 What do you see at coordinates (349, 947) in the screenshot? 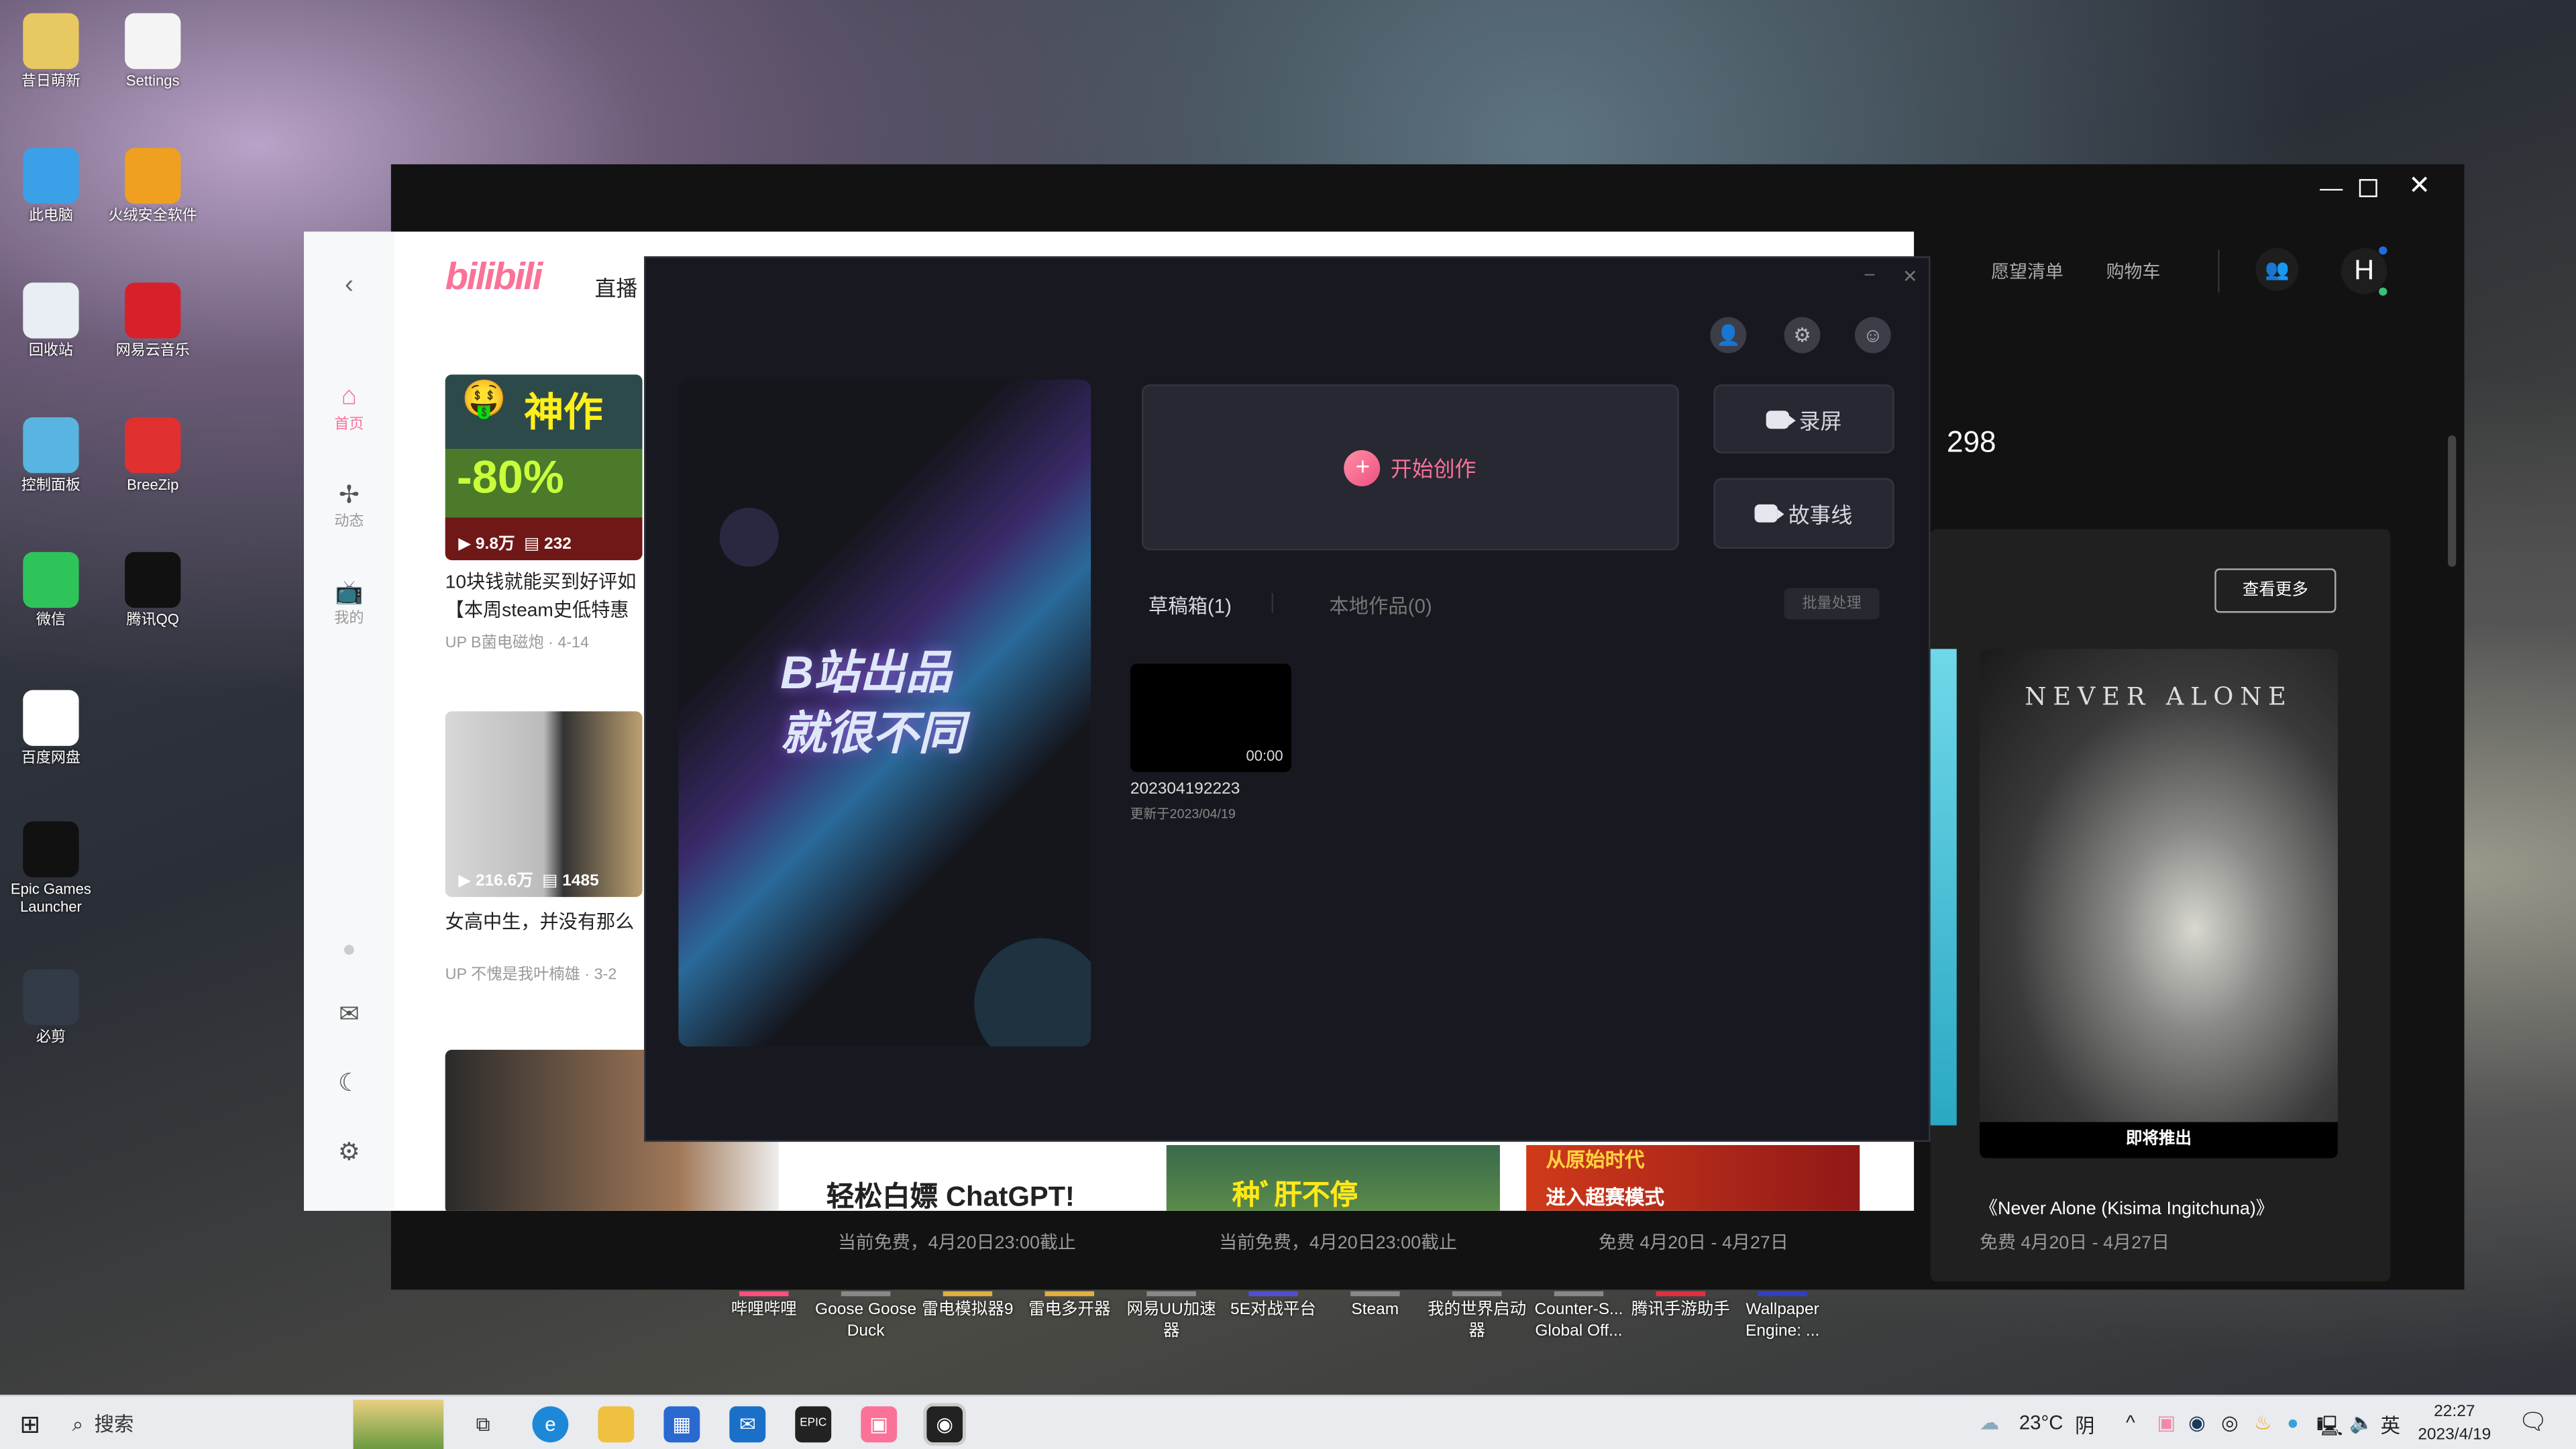
I see `avatar-icon: ●` at bounding box center [349, 947].